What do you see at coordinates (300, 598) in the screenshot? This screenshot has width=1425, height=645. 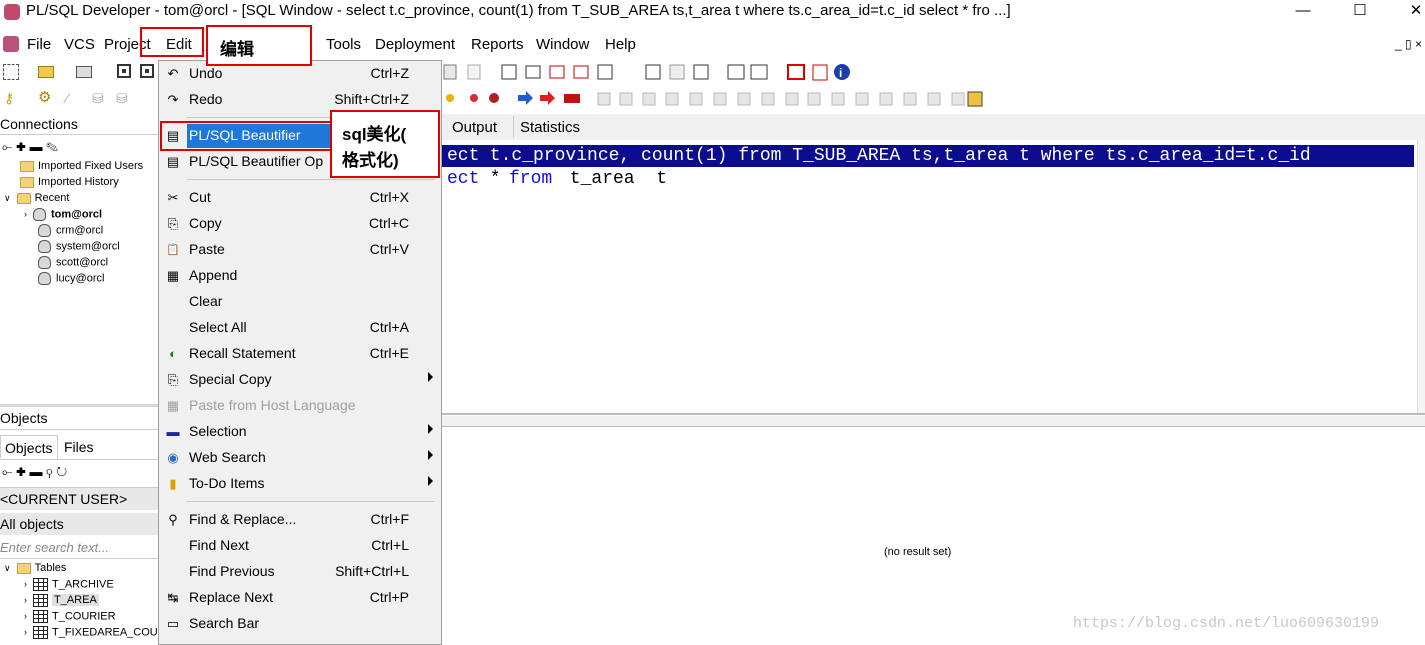 I see `menu-item-replace-next: ↹ Replace Next Ctrl+P` at bounding box center [300, 598].